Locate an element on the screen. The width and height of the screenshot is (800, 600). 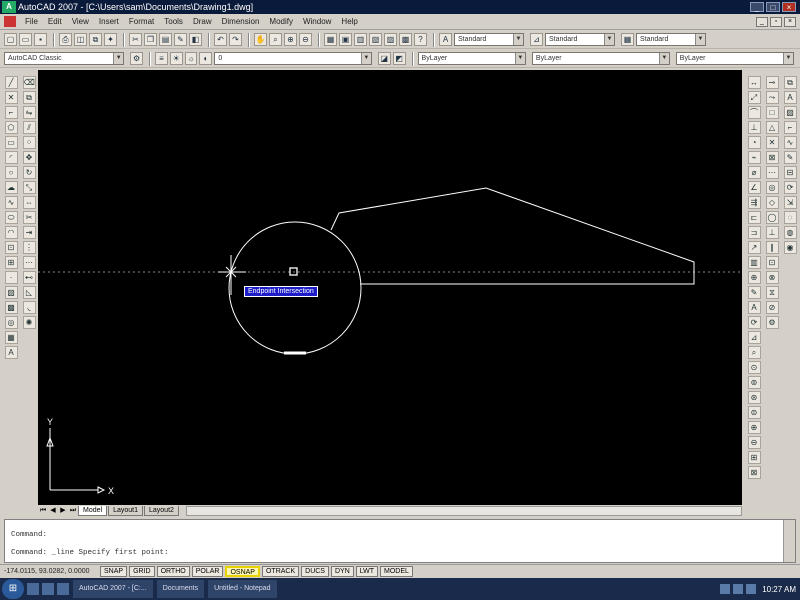
break-icon: ⋯ is located at coordinates (29, 262).